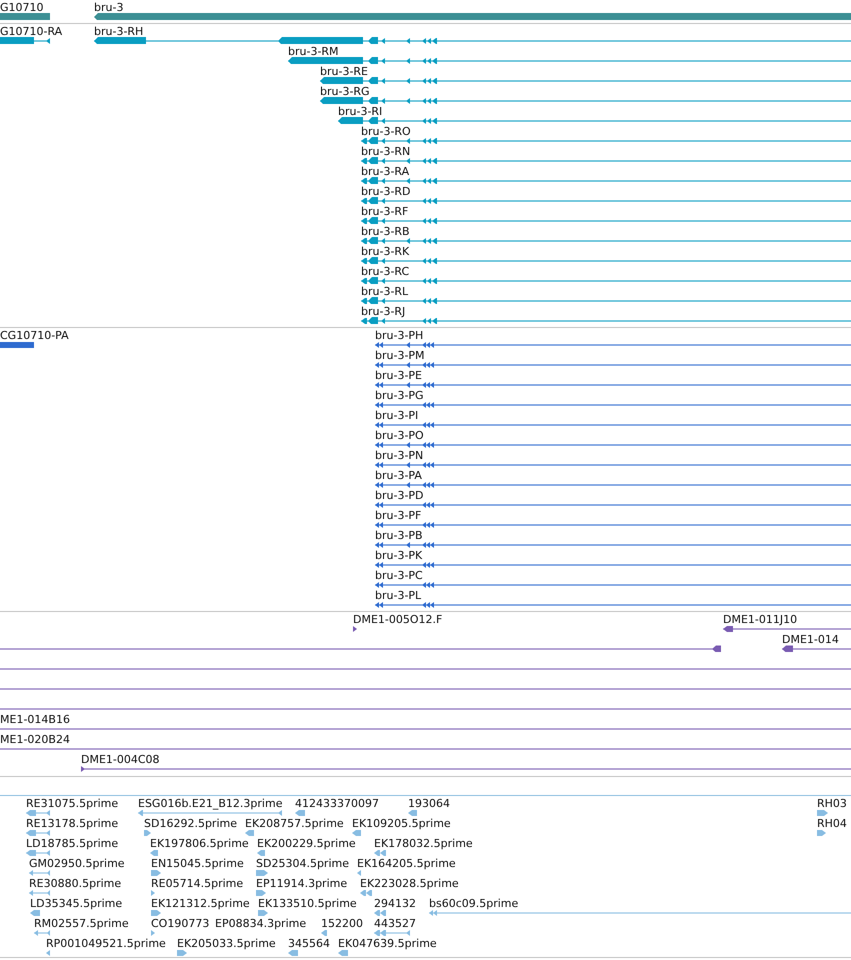 The image size is (851, 960). What do you see at coordinates (72, 823) in the screenshot?
I see `feature-label: RE13178.5prime` at bounding box center [72, 823].